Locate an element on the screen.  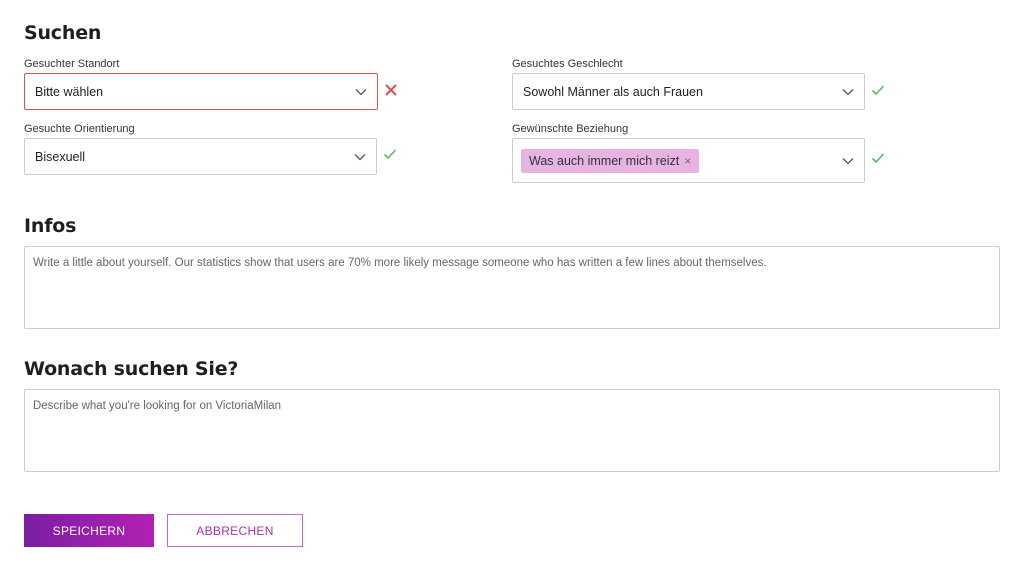
x-mark-icon is located at coordinates (391, 90).